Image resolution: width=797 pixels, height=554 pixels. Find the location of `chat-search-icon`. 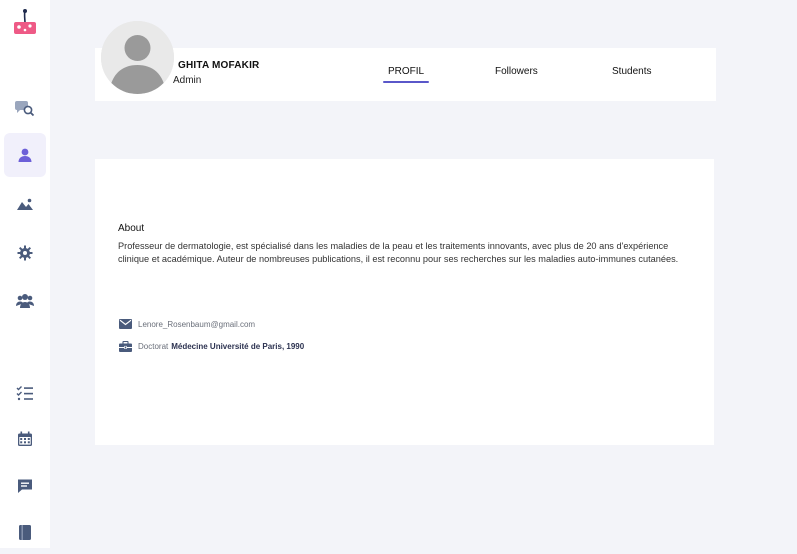

chat-search-icon is located at coordinates (25, 108).